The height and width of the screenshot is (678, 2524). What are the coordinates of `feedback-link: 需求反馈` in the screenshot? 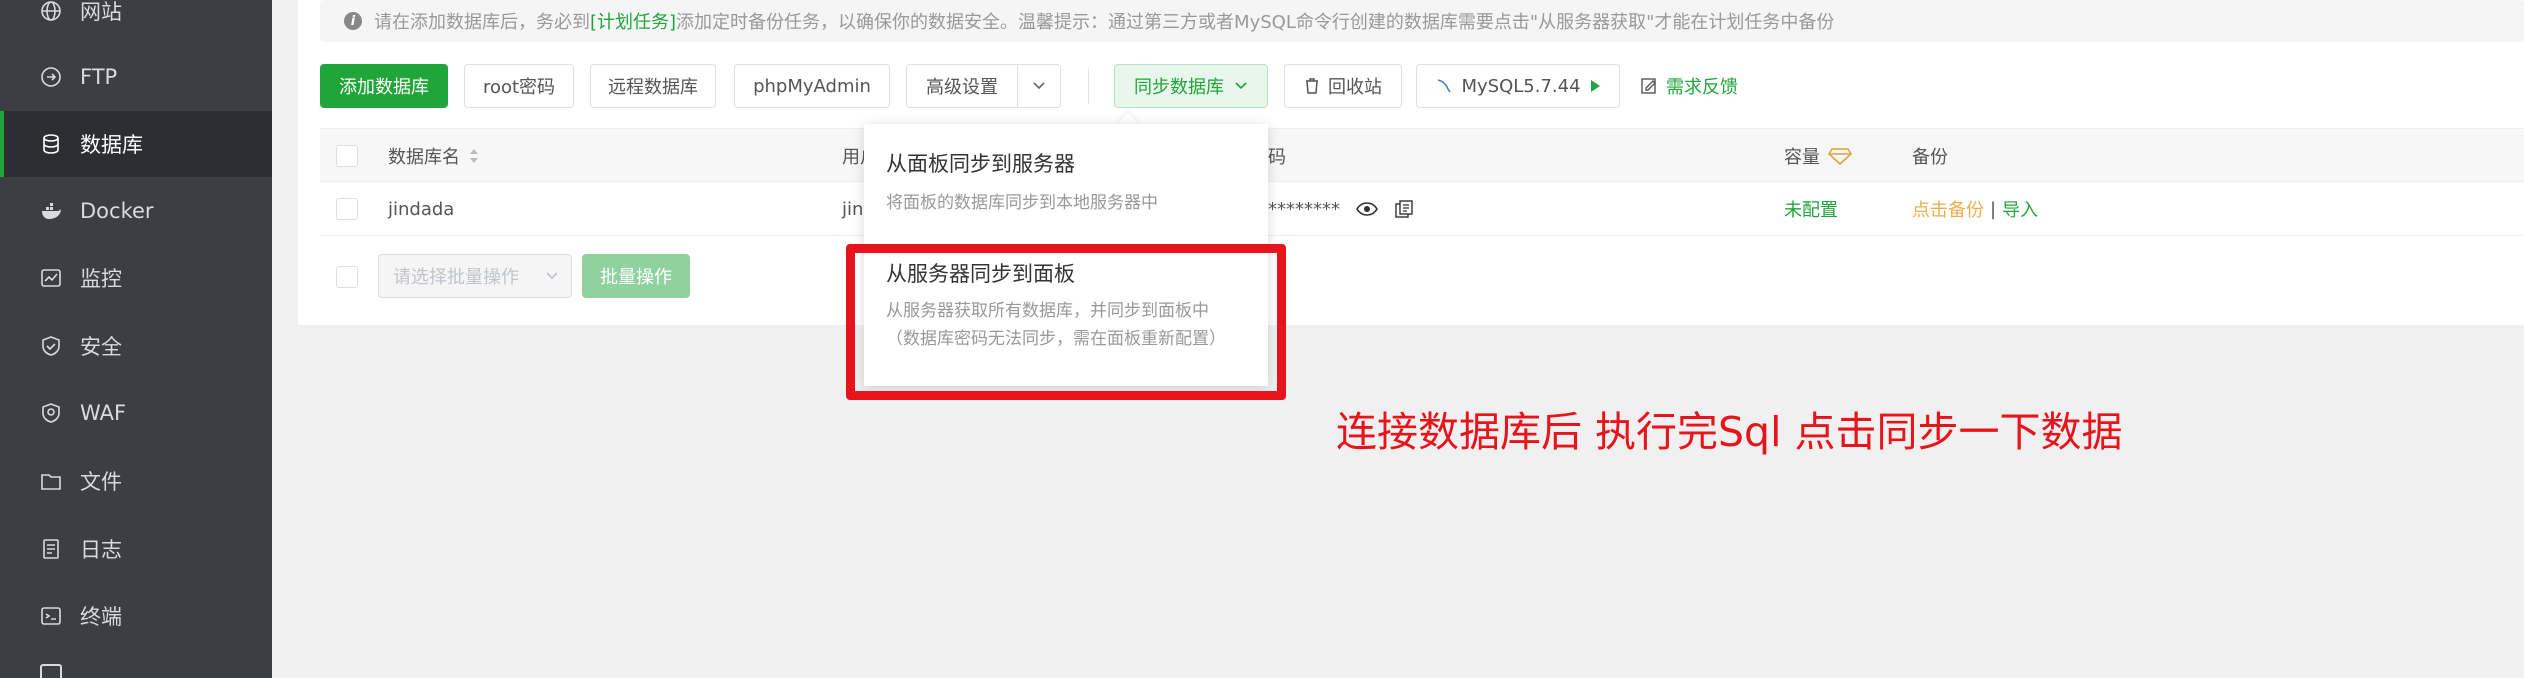 It's located at (1689, 86).